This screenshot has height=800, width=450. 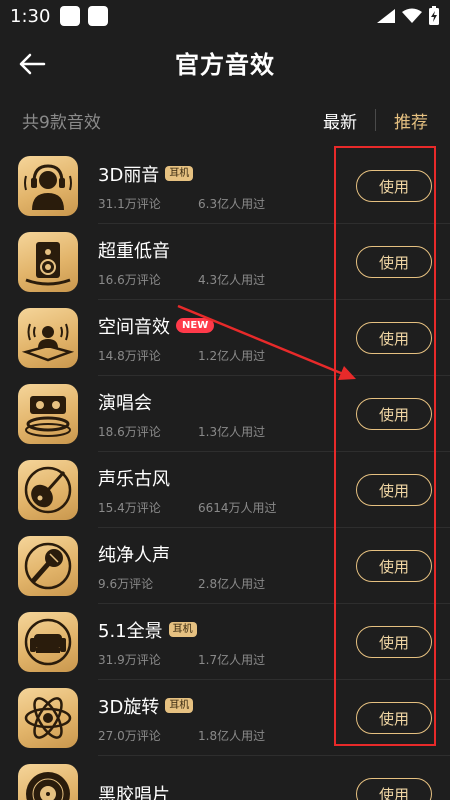 I want to click on status-icons, so click(x=408, y=16).